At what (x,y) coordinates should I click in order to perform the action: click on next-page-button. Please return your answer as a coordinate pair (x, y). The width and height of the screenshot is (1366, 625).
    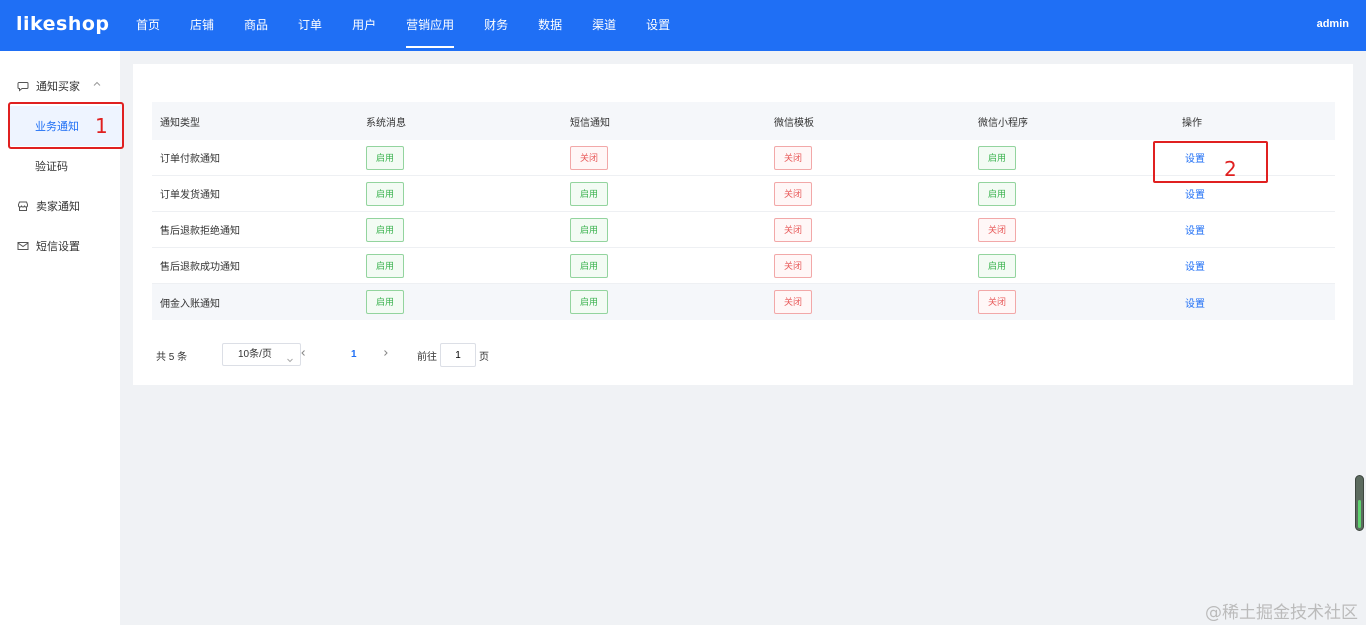
    Looking at the image, I should click on (386, 355).